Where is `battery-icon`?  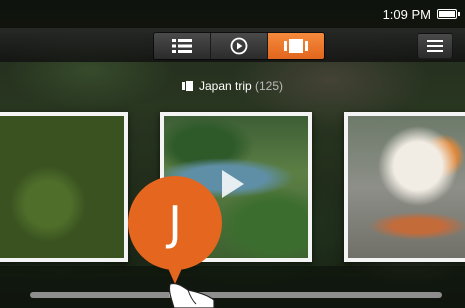
battery-icon is located at coordinates (448, 14).